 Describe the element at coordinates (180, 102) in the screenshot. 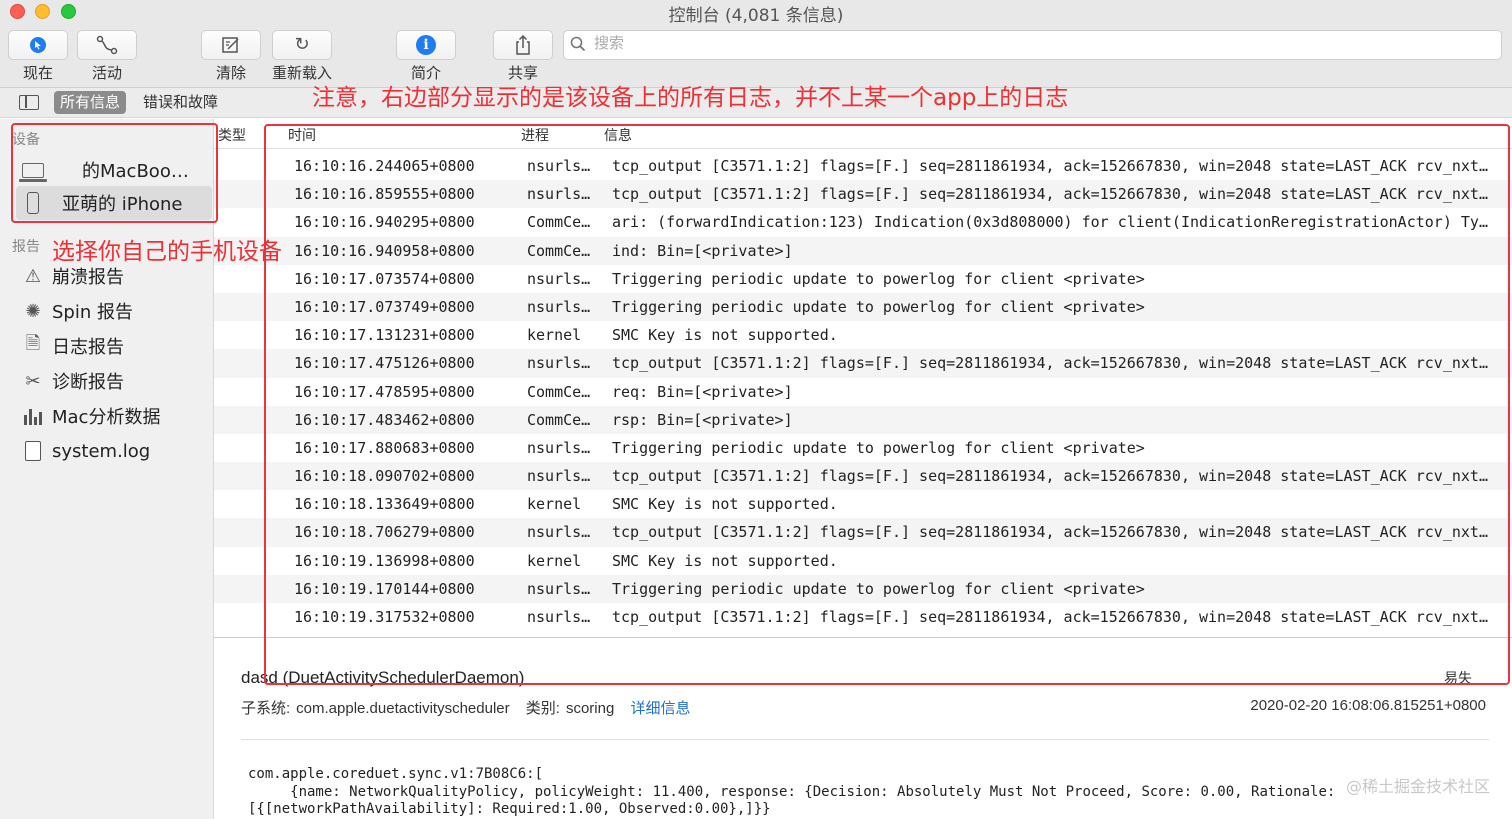

I see `filter-errors-faults: 错误和故障` at that location.